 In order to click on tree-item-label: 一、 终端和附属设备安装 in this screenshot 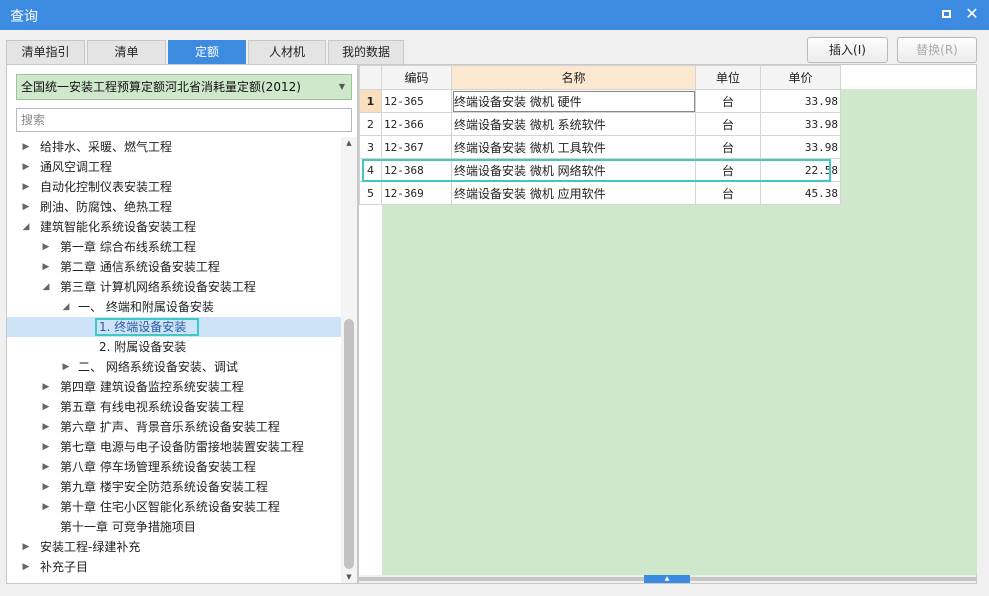, I will do `click(146, 307)`.